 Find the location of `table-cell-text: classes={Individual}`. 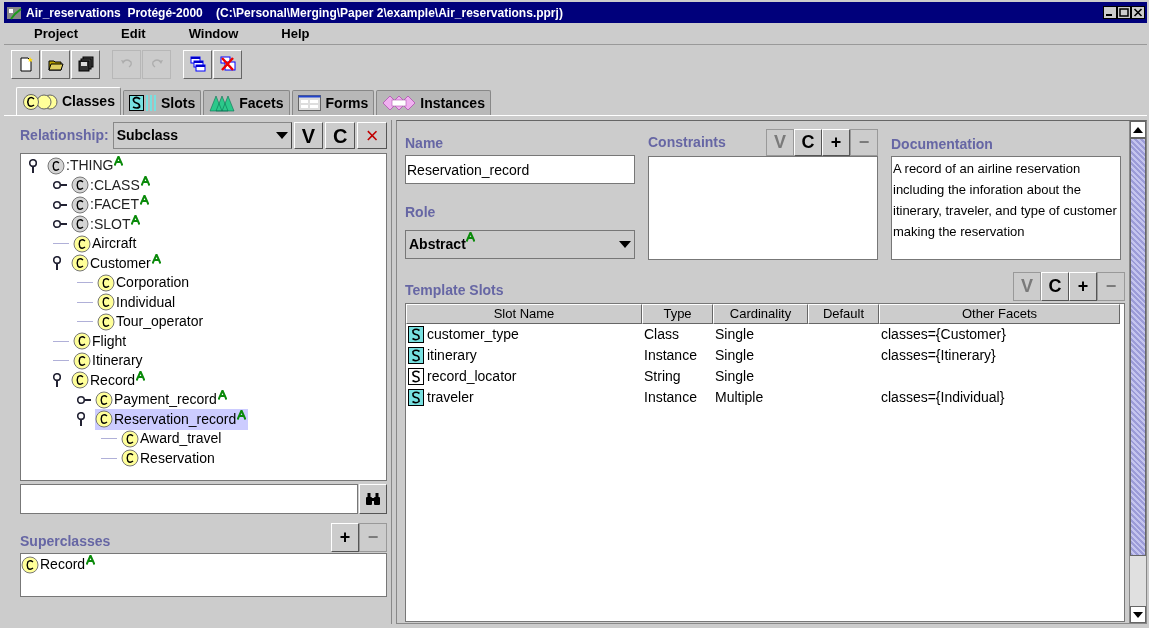

table-cell-text: classes={Individual} is located at coordinates (943, 397).